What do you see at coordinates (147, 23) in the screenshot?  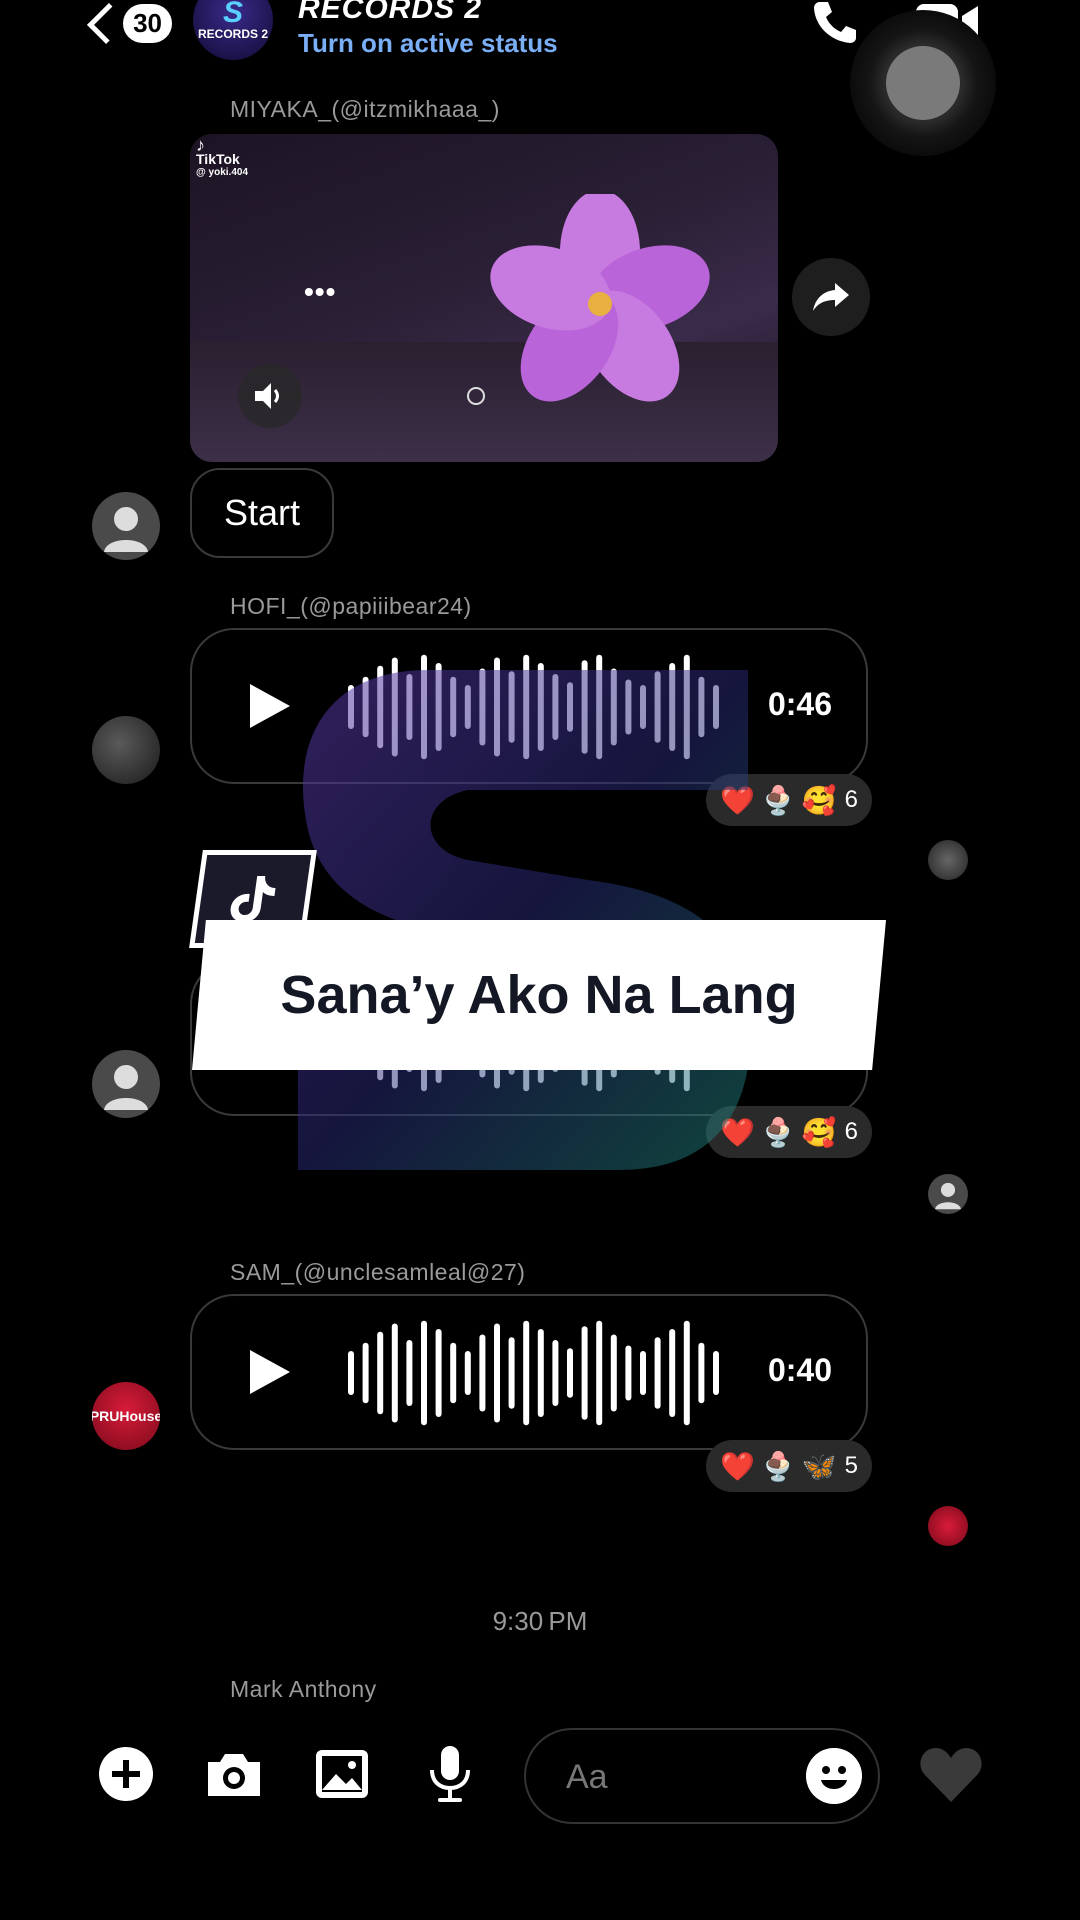 I see `unread-count-badge: 30` at bounding box center [147, 23].